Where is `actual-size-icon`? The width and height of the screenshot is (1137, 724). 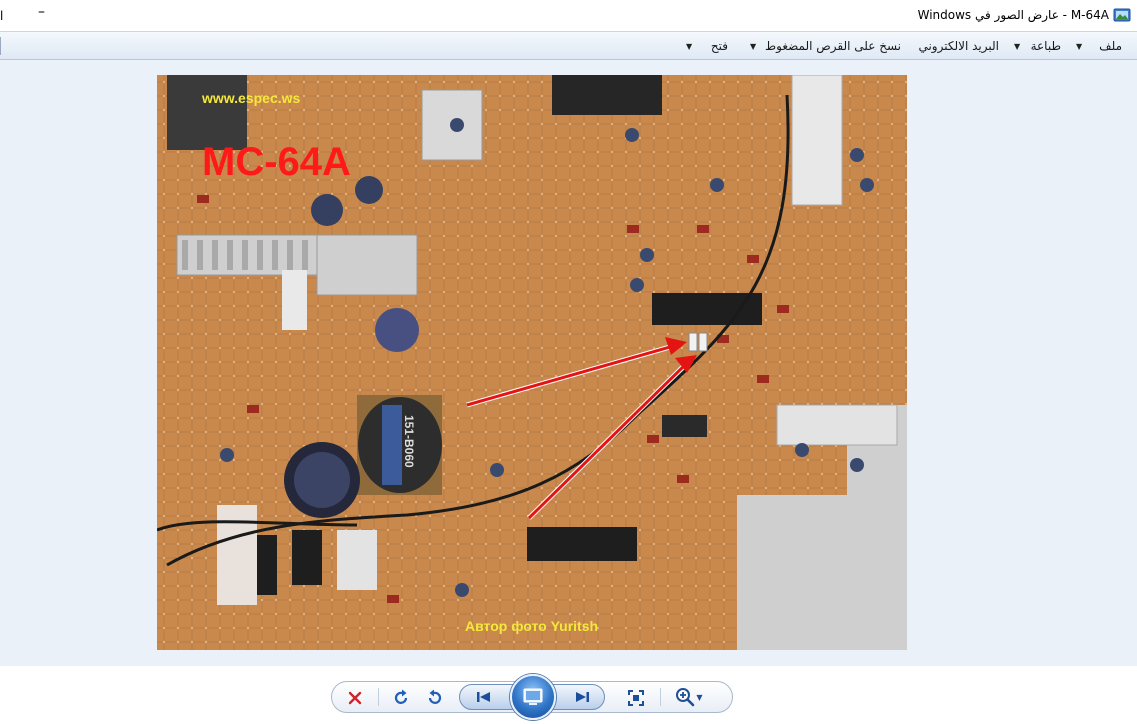 actual-size-icon is located at coordinates (636, 698).